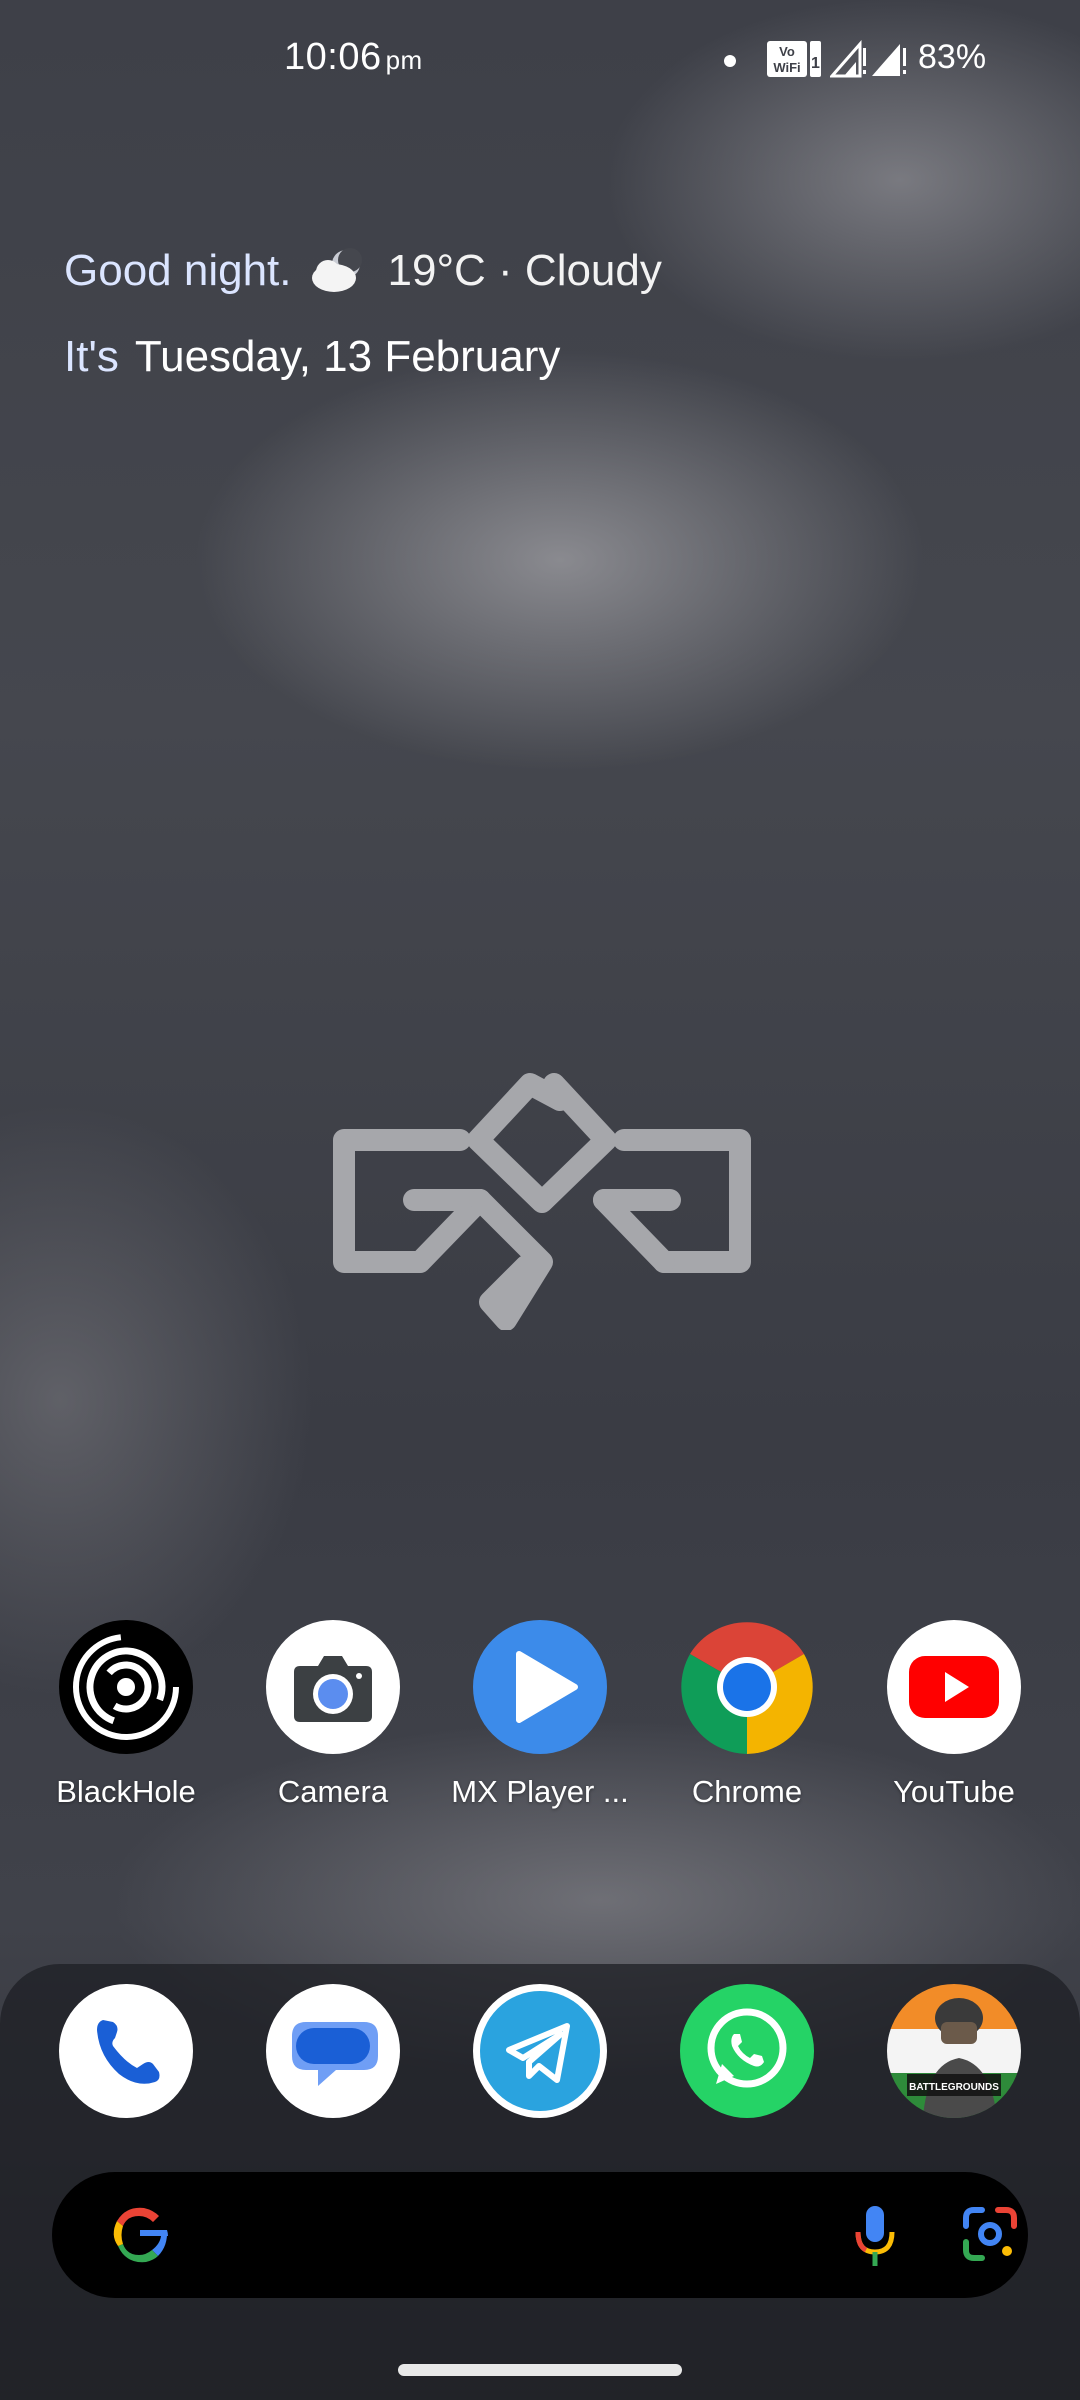  I want to click on app-chrome: Chrome, so click(747, 1715).